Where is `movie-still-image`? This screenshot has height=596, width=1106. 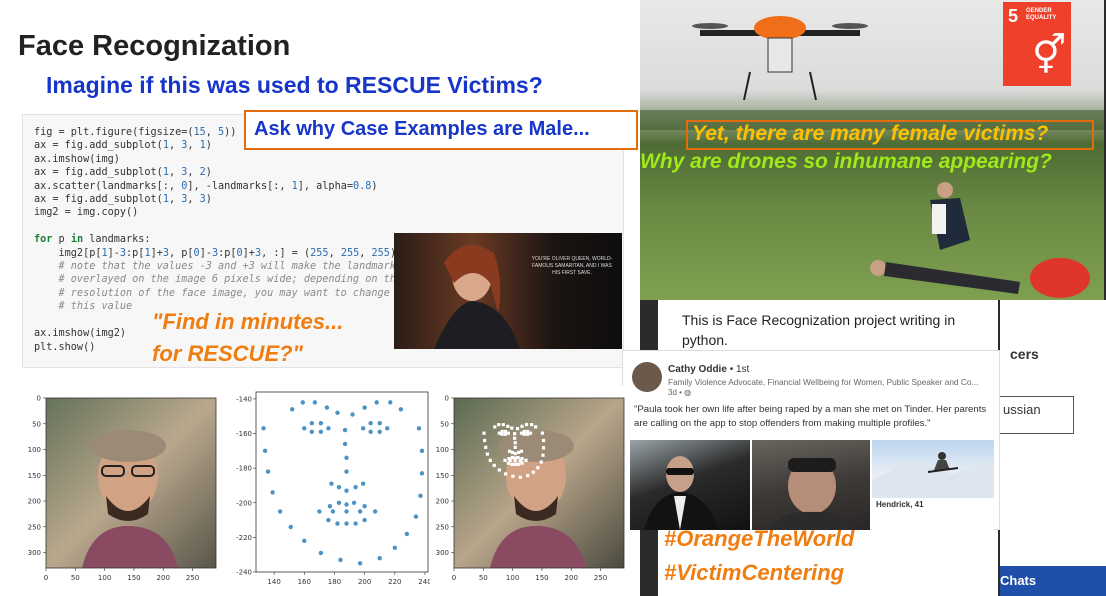 movie-still-image is located at coordinates (508, 291).